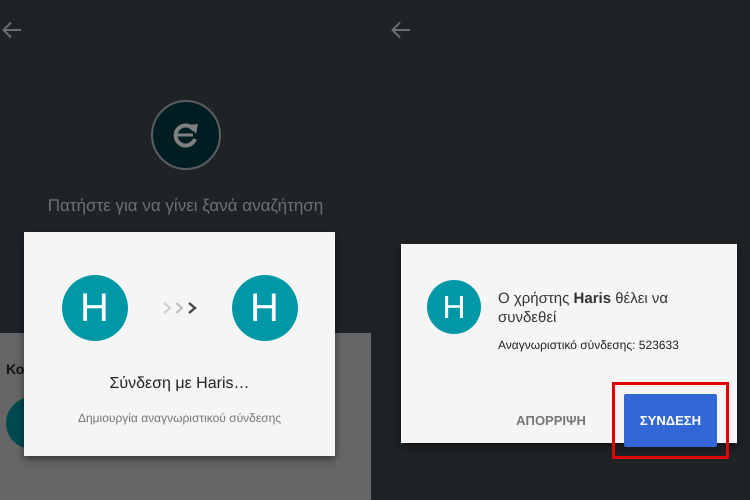 The width and height of the screenshot is (750, 500). I want to click on connect-button: ΣΥΝΔΕΣΗ, so click(670, 420).